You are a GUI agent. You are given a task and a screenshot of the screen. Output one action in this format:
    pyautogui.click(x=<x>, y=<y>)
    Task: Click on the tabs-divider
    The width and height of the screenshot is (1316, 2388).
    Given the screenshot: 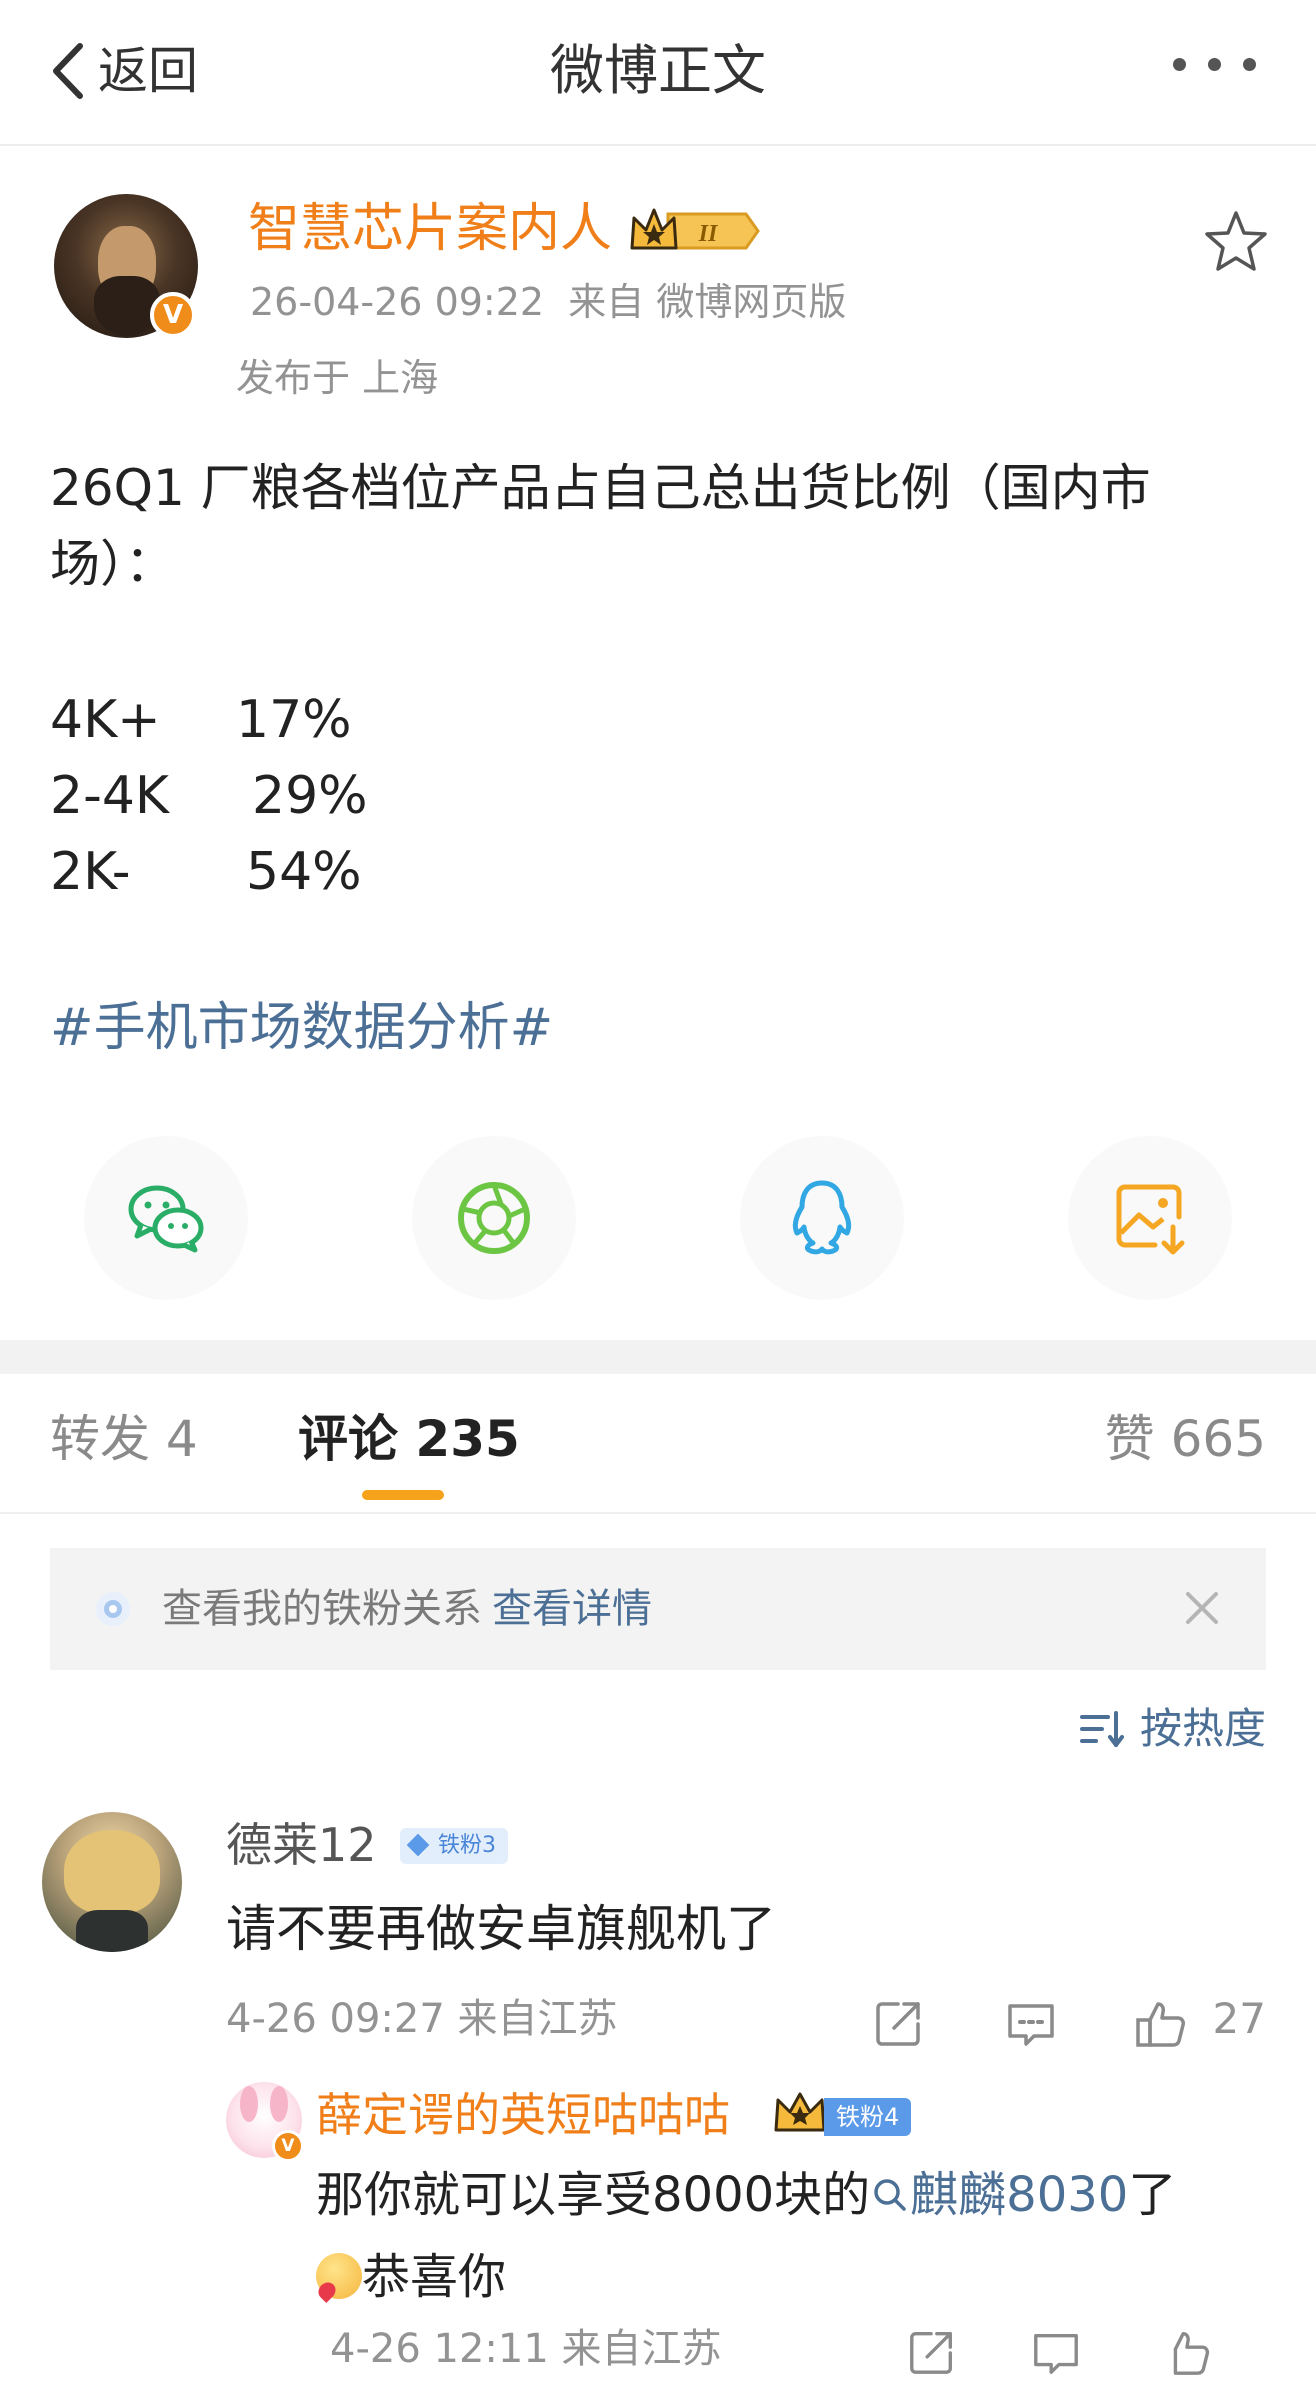 What is the action you would take?
    pyautogui.click(x=658, y=1513)
    